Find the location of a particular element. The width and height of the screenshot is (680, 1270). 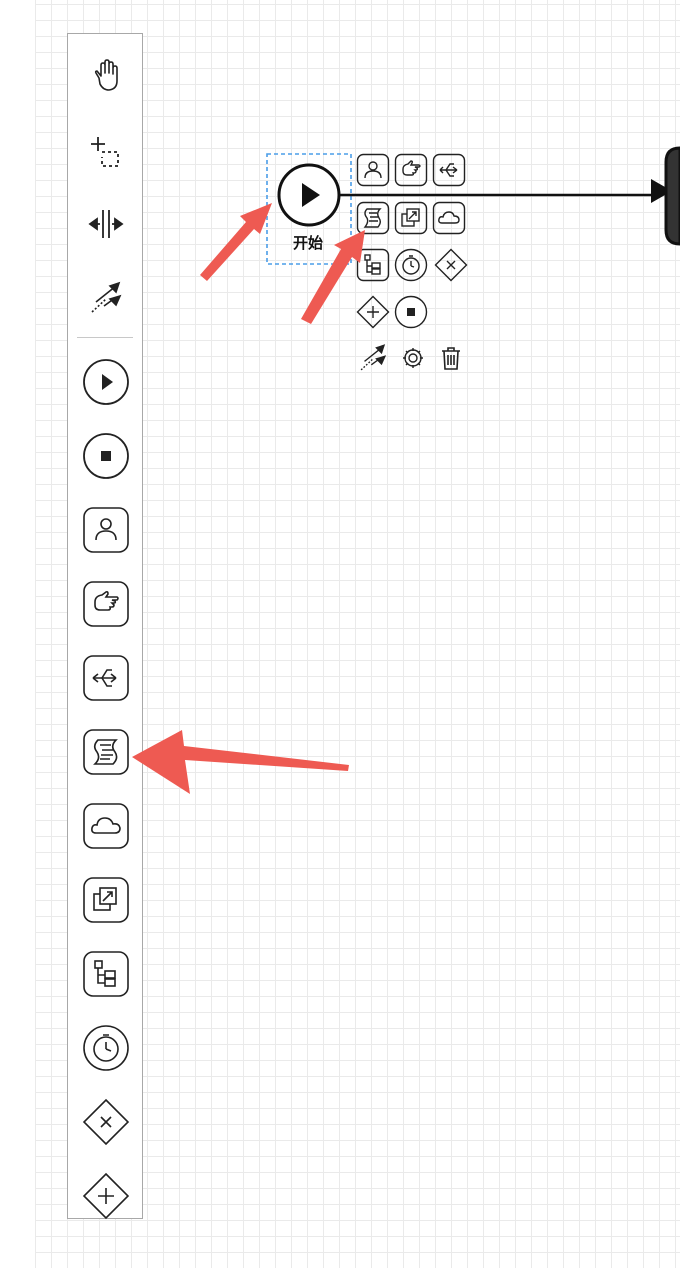

exclusive-gateway-icon is located at coordinates (451, 265).